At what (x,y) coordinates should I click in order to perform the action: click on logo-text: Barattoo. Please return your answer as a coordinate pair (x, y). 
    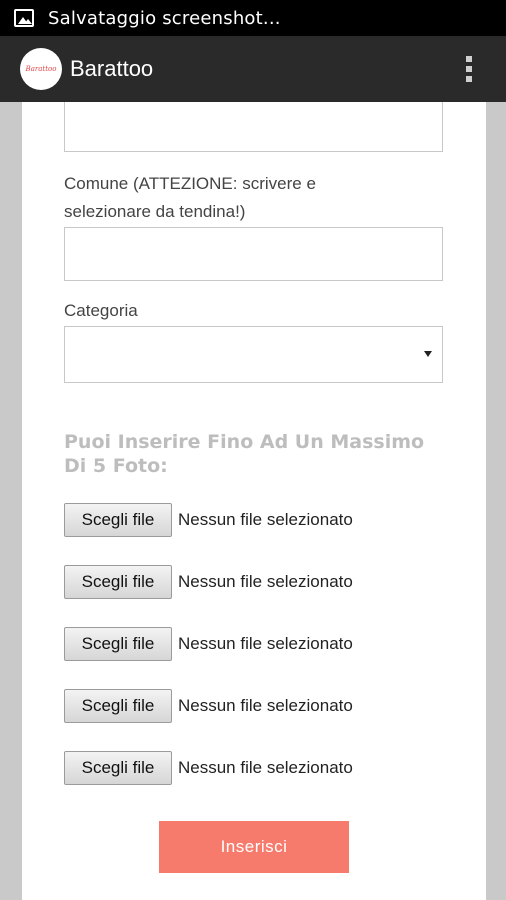
    Looking at the image, I should click on (41, 69).